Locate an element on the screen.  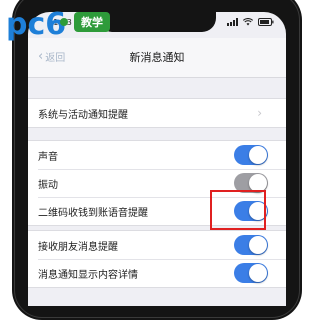
settings-group-messages: 接收朋友消息提醒 消息通知显示内容详情 is located at coordinates (157, 259).